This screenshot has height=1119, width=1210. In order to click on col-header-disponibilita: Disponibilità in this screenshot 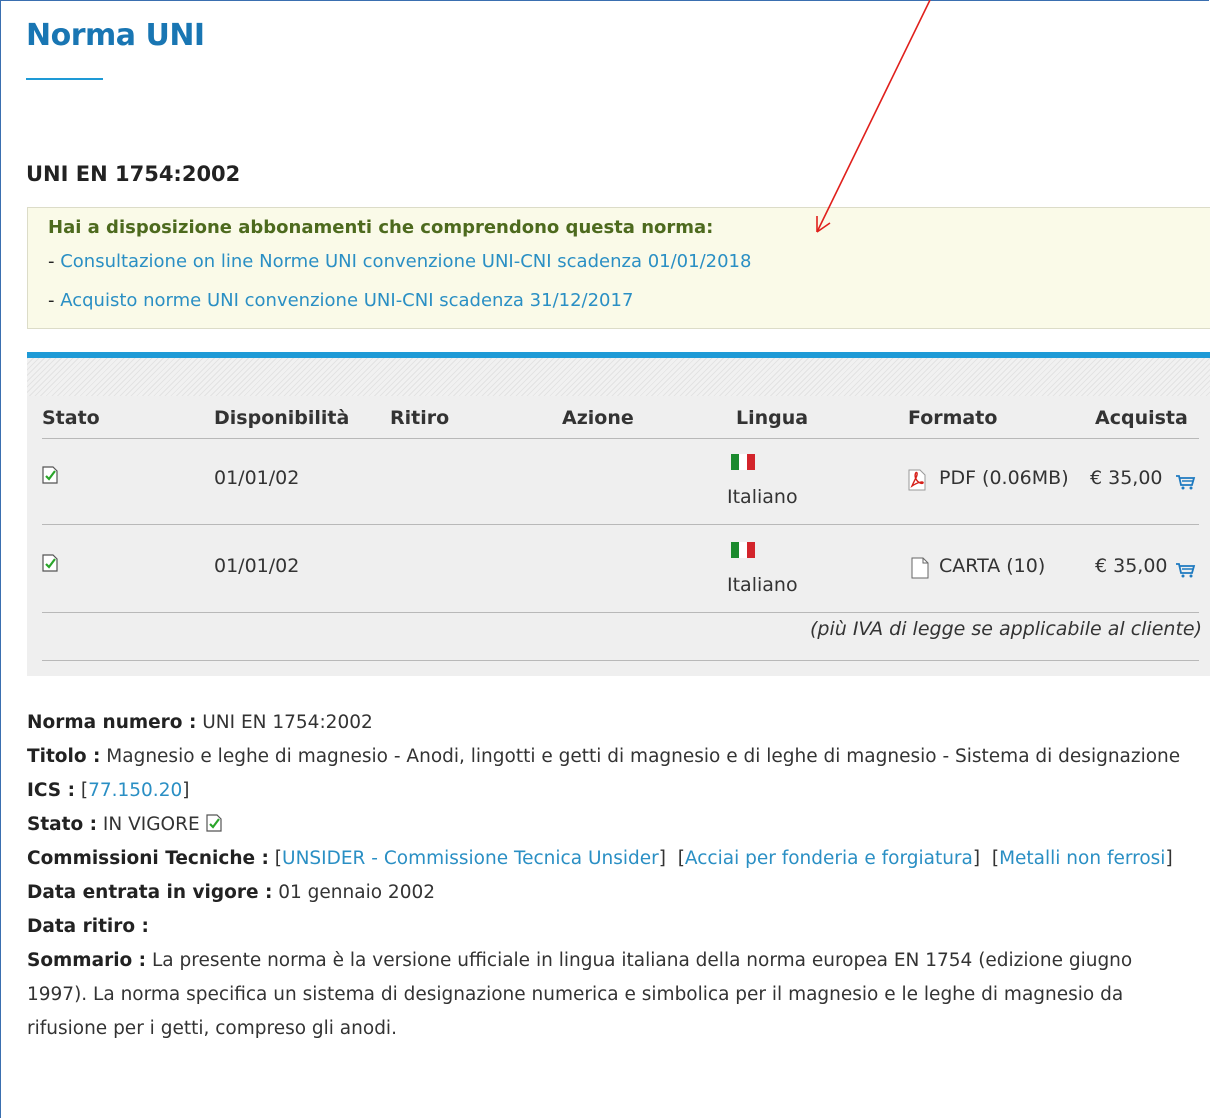, I will do `click(282, 418)`.